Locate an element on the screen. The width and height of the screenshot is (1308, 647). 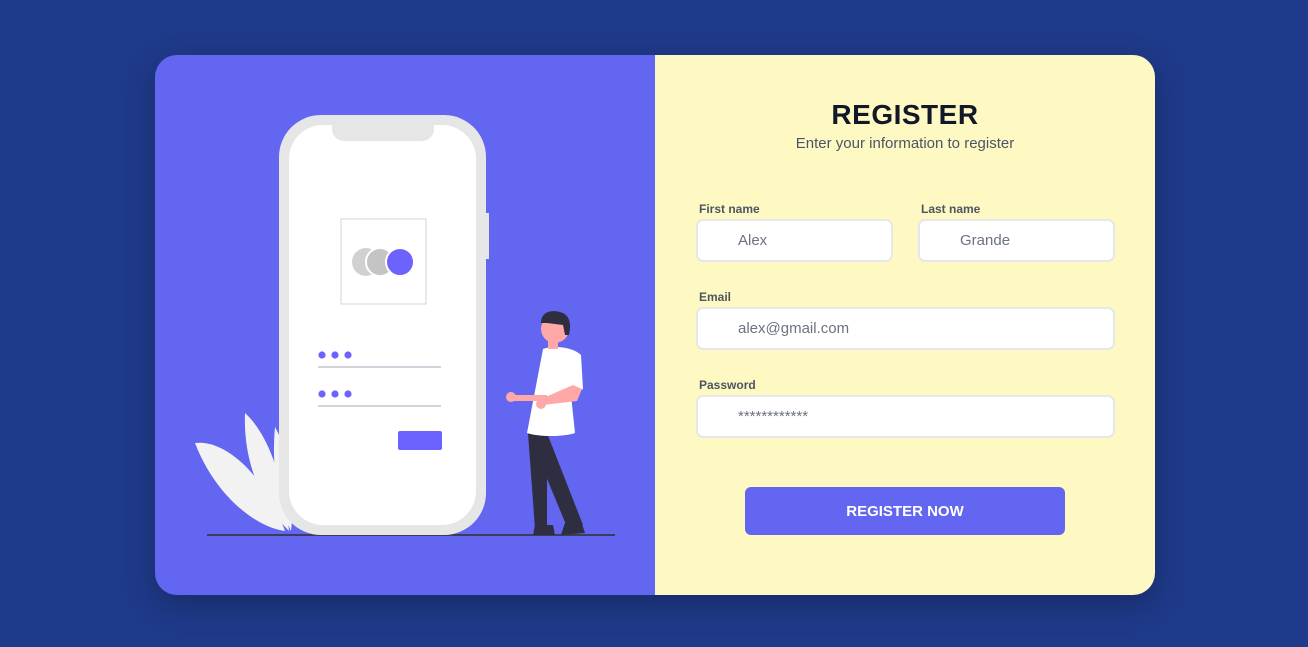
person-icon is located at coordinates (545, 423).